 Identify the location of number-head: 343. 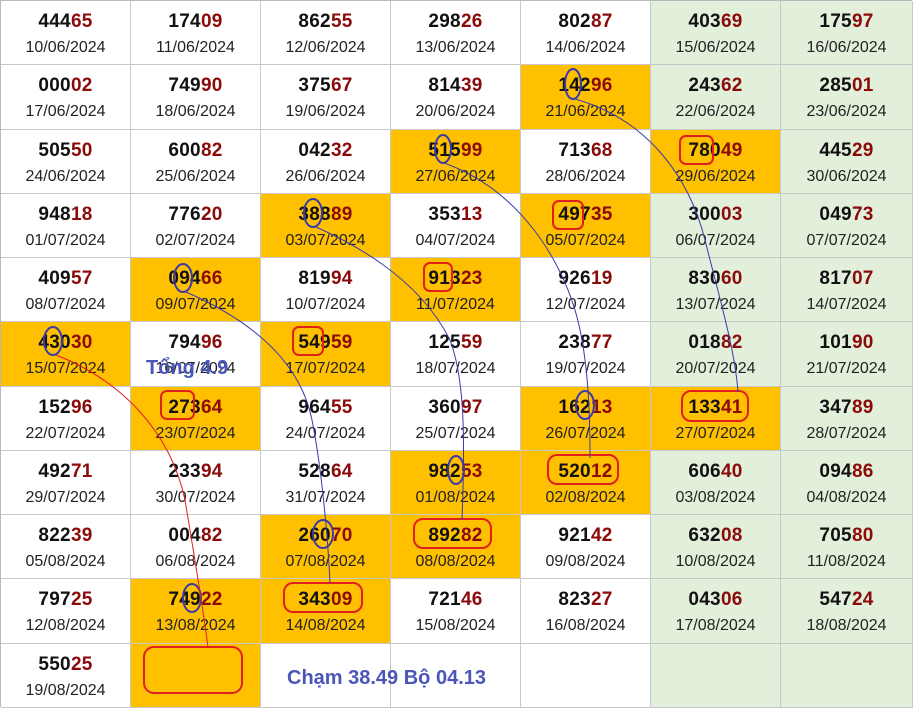
(314, 600).